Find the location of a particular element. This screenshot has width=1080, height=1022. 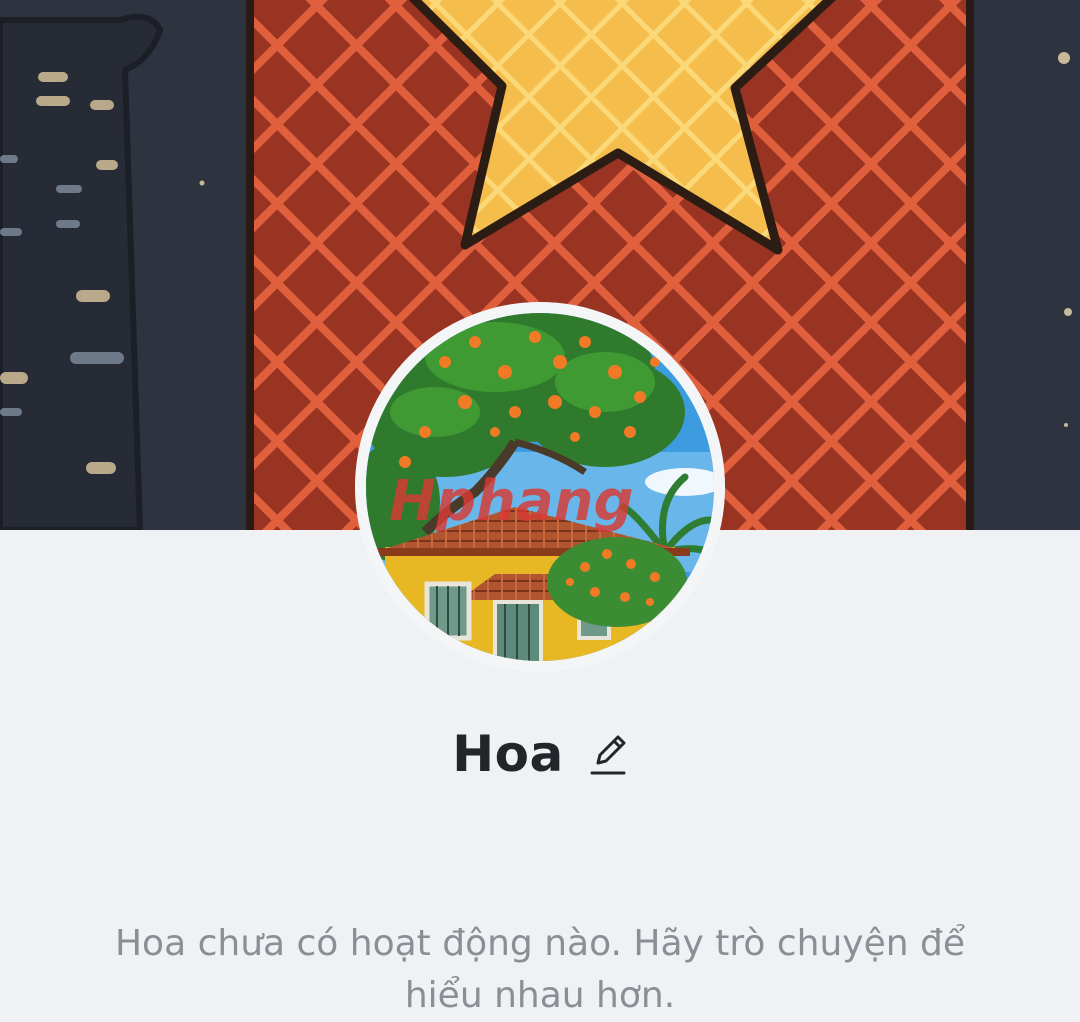

profile-avatar: Hphang is located at coordinates (540, 487).